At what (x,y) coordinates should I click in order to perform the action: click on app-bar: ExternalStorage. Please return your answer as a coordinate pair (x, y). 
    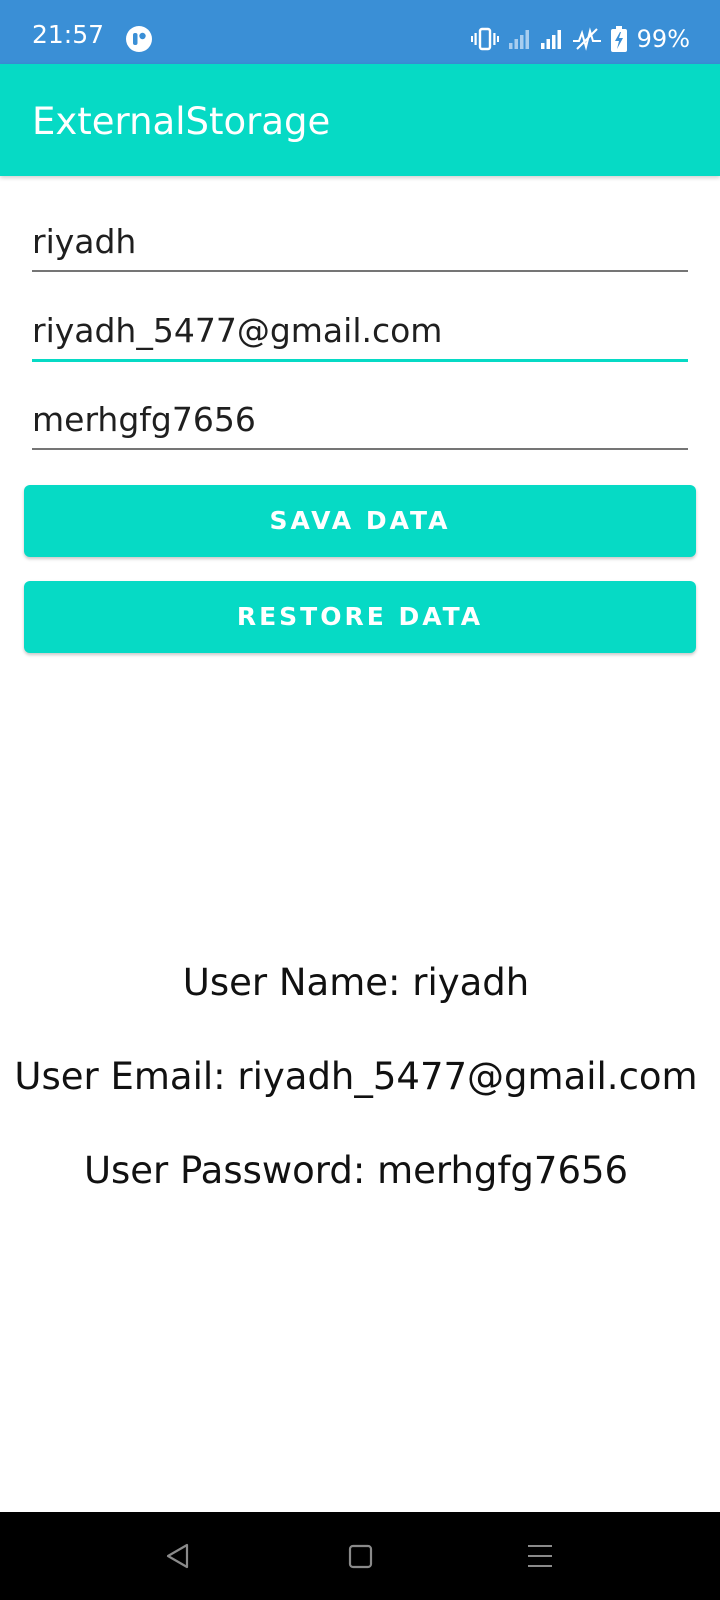
    Looking at the image, I should click on (360, 120).